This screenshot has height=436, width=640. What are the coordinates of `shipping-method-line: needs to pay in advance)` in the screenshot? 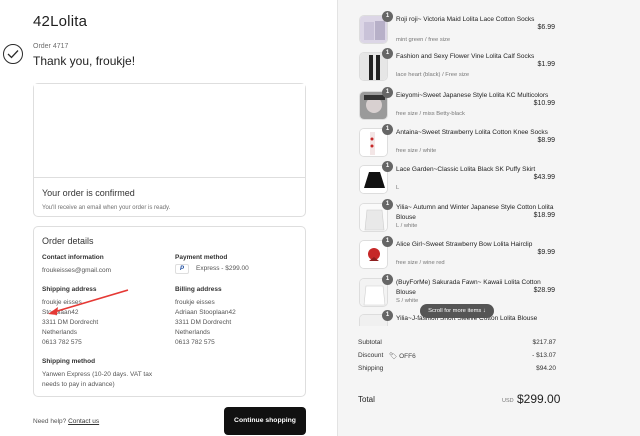 It's located at (78, 384).